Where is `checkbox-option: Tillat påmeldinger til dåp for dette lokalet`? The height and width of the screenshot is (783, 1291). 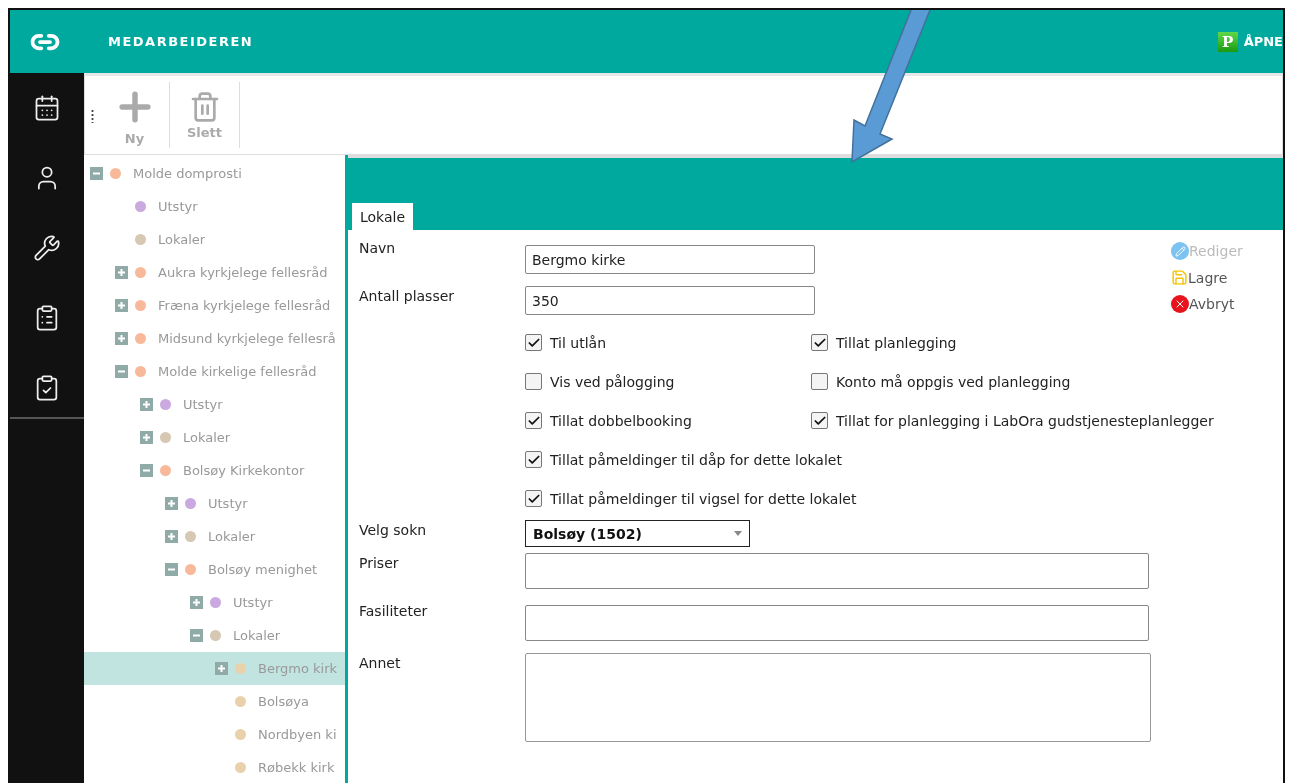
checkbox-option: Tillat påmeldinger til dåp for dette lokalet is located at coordinates (904, 459).